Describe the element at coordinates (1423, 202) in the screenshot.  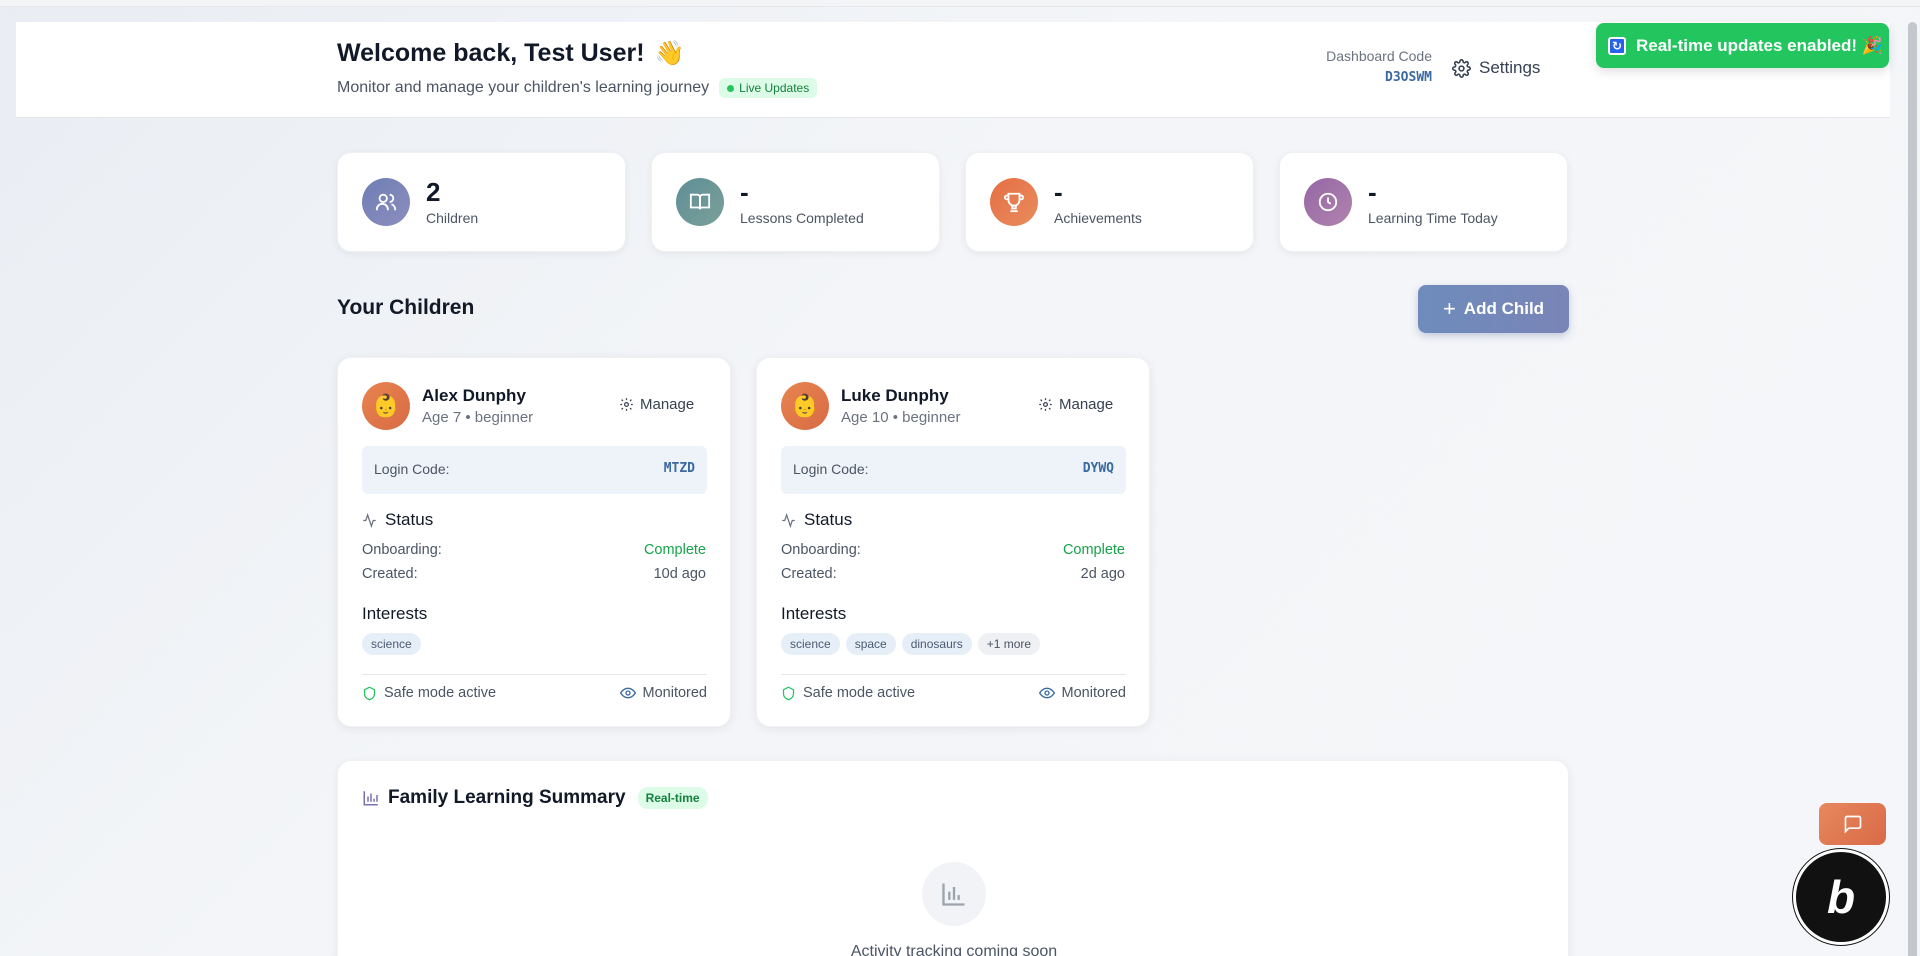
I see `stat-card-learning-time: - Learning Time Today` at that location.